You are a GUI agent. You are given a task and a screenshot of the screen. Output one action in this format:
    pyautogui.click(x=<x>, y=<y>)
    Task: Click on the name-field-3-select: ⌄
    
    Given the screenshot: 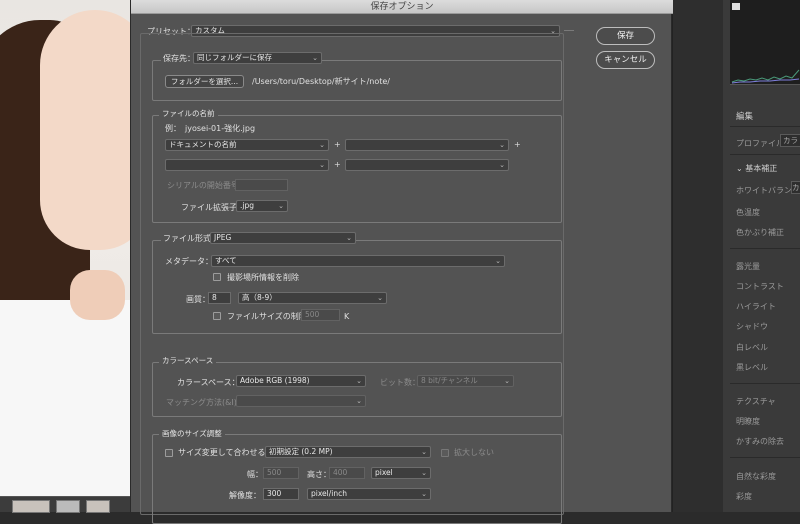 What is the action you would take?
    pyautogui.click(x=247, y=165)
    